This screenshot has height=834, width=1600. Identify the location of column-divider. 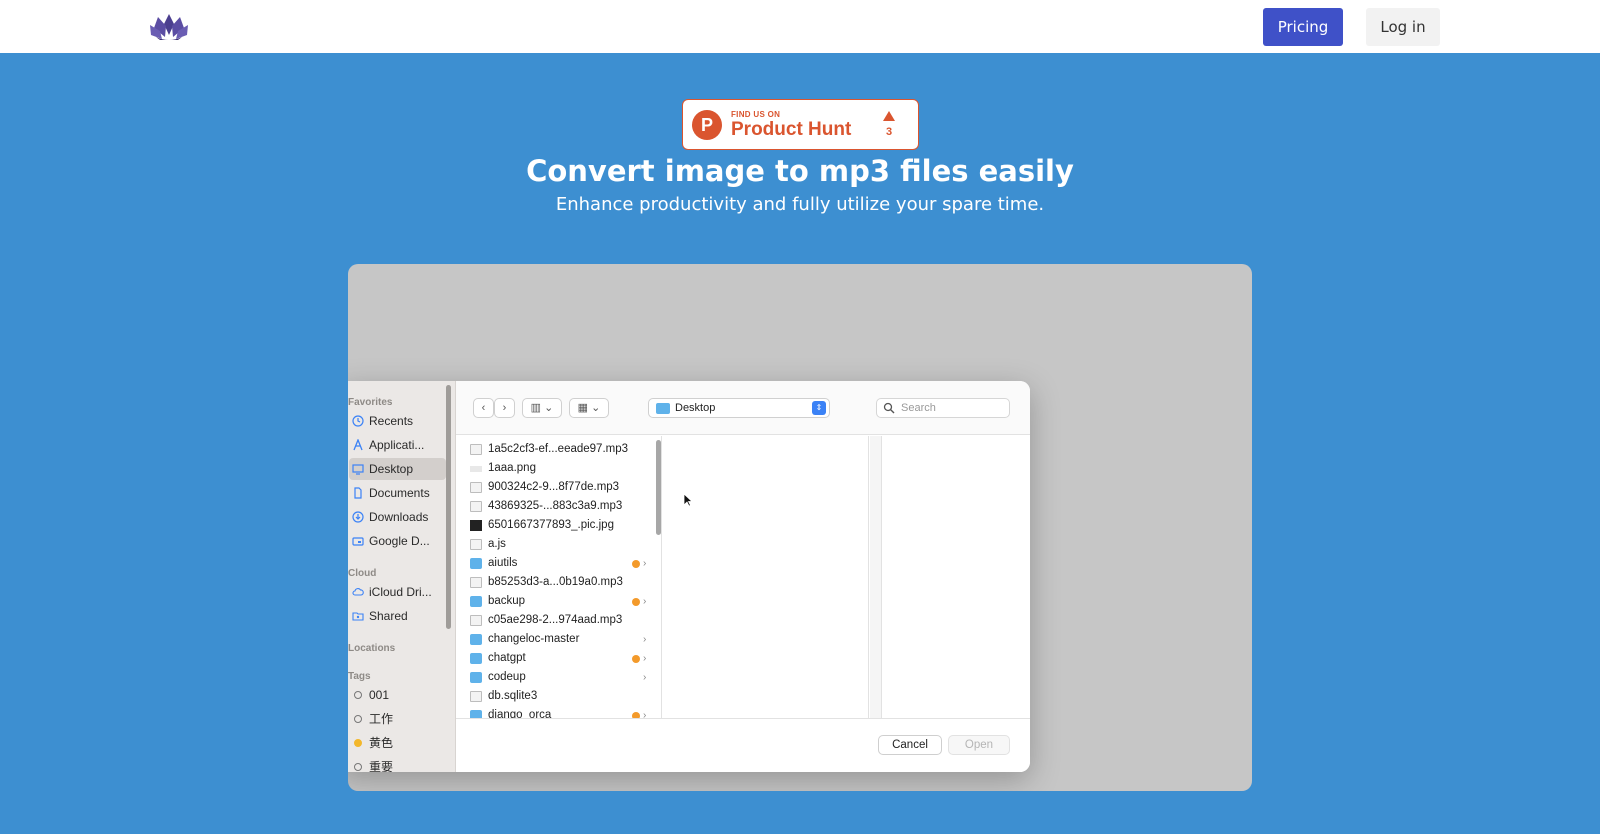
(876, 577).